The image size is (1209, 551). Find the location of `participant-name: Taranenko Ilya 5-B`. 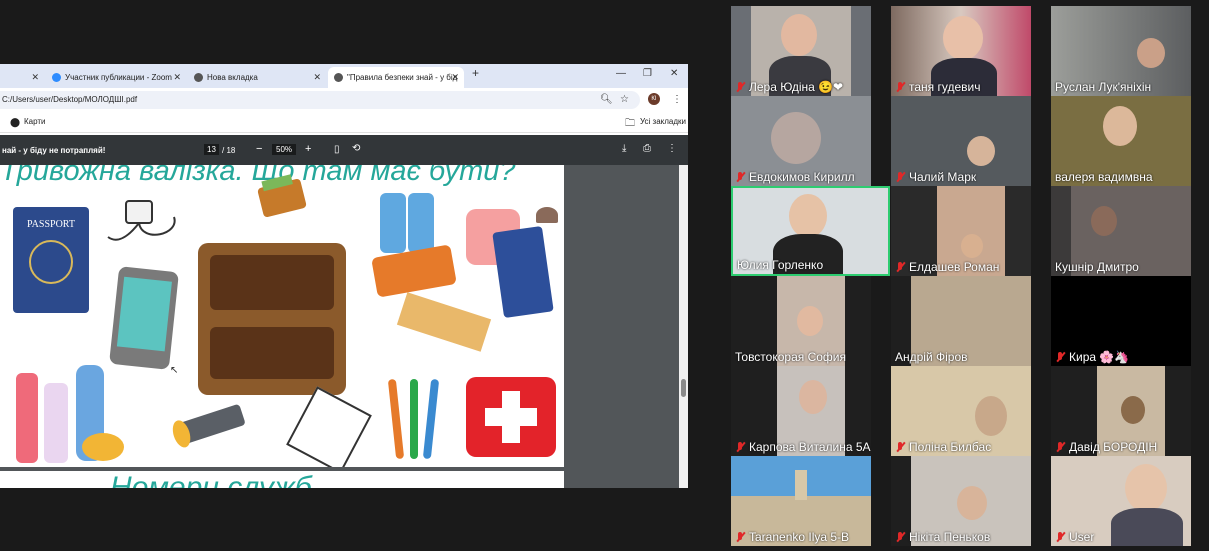

participant-name: Taranenko Ilya 5-B is located at coordinates (792, 537).